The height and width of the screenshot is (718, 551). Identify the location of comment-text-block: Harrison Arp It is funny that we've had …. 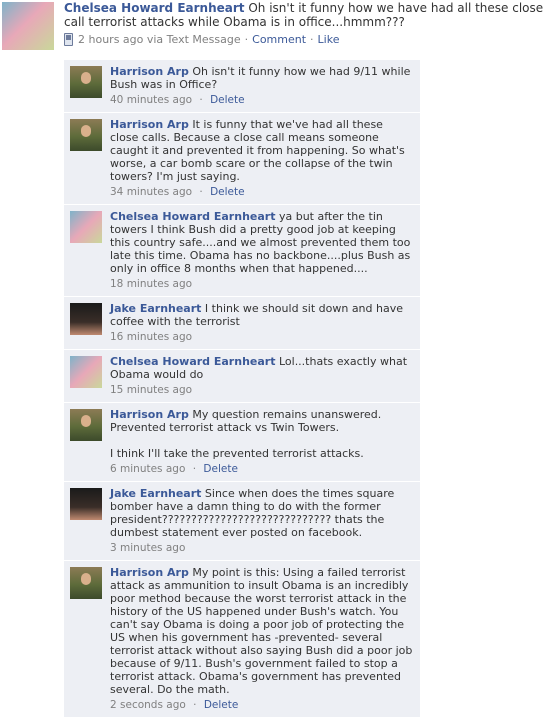
(262, 150).